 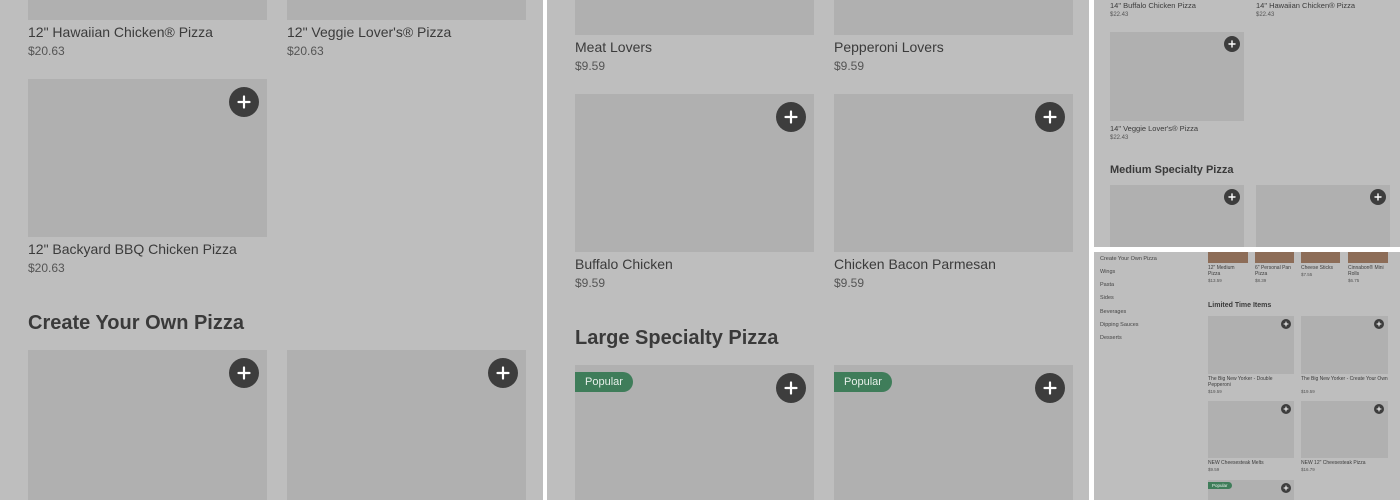 I want to click on item-name: Buffalo Chicken, so click(x=624, y=264).